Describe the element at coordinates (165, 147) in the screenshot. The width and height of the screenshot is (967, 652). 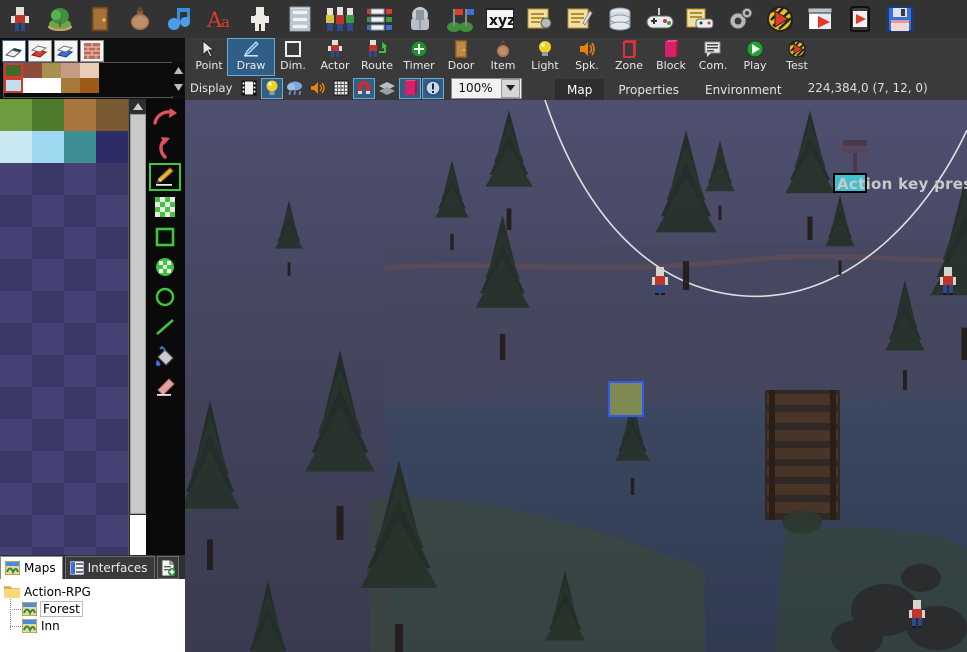
I see `undo-icon` at that location.